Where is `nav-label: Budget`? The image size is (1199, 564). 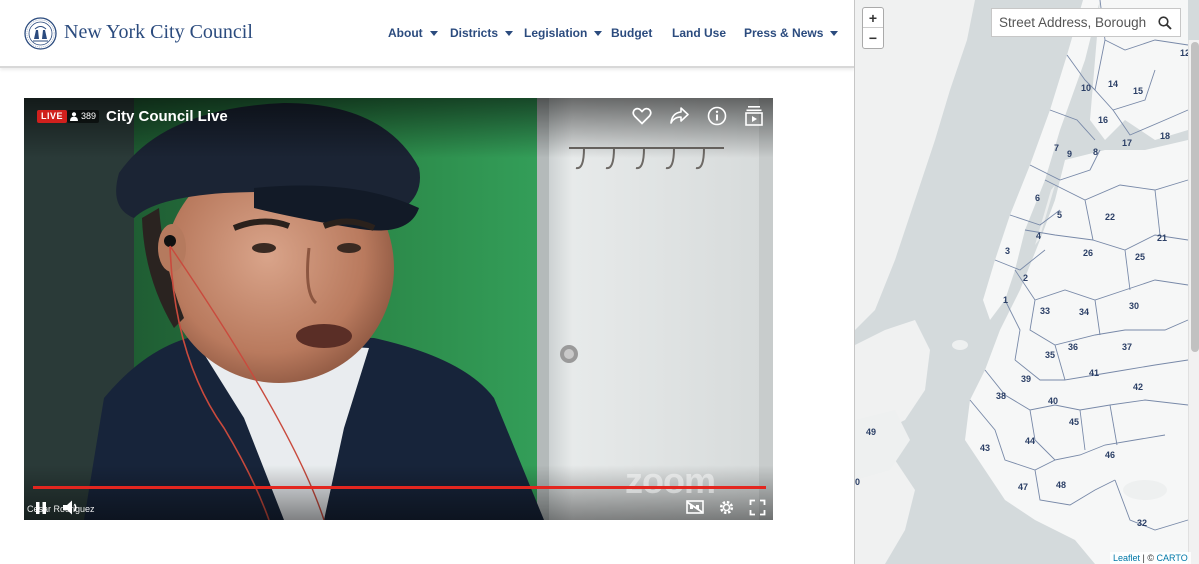
nav-label: Budget is located at coordinates (632, 33).